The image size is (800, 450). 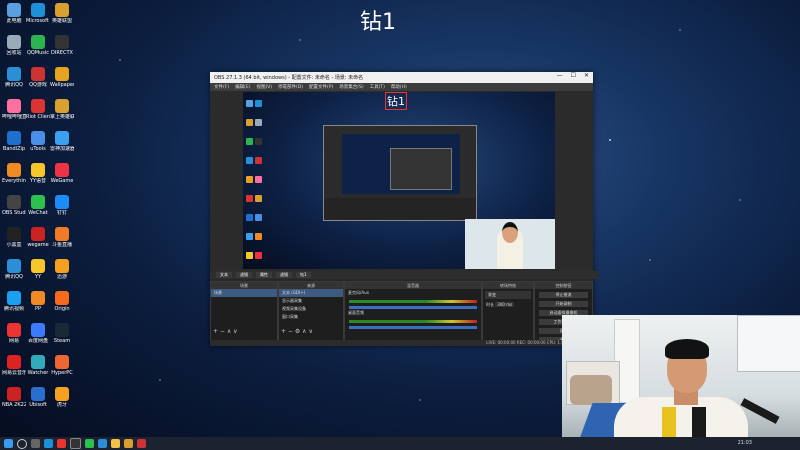 What do you see at coordinates (62, 77) in the screenshot?
I see `desktop-icon: Wallpaper Engine` at bounding box center [62, 77].